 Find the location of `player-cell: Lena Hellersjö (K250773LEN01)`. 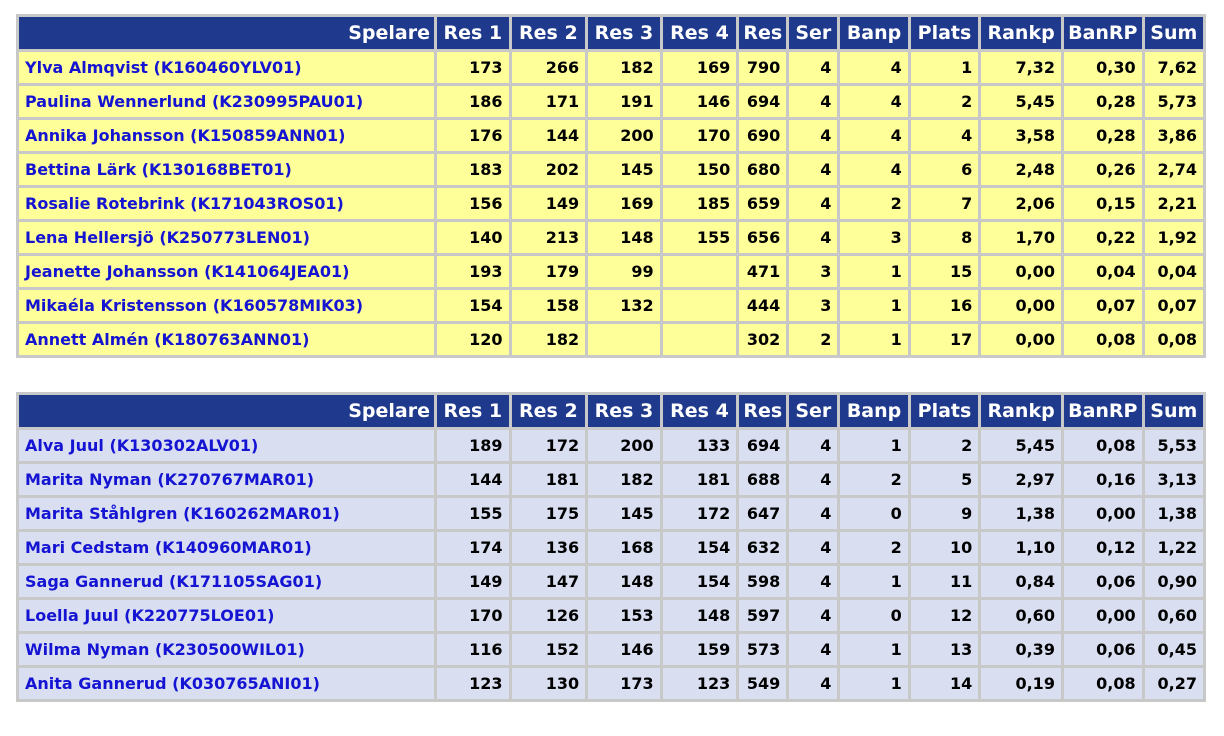

player-cell: Lena Hellersjö (K250773LEN01) is located at coordinates (226, 237).